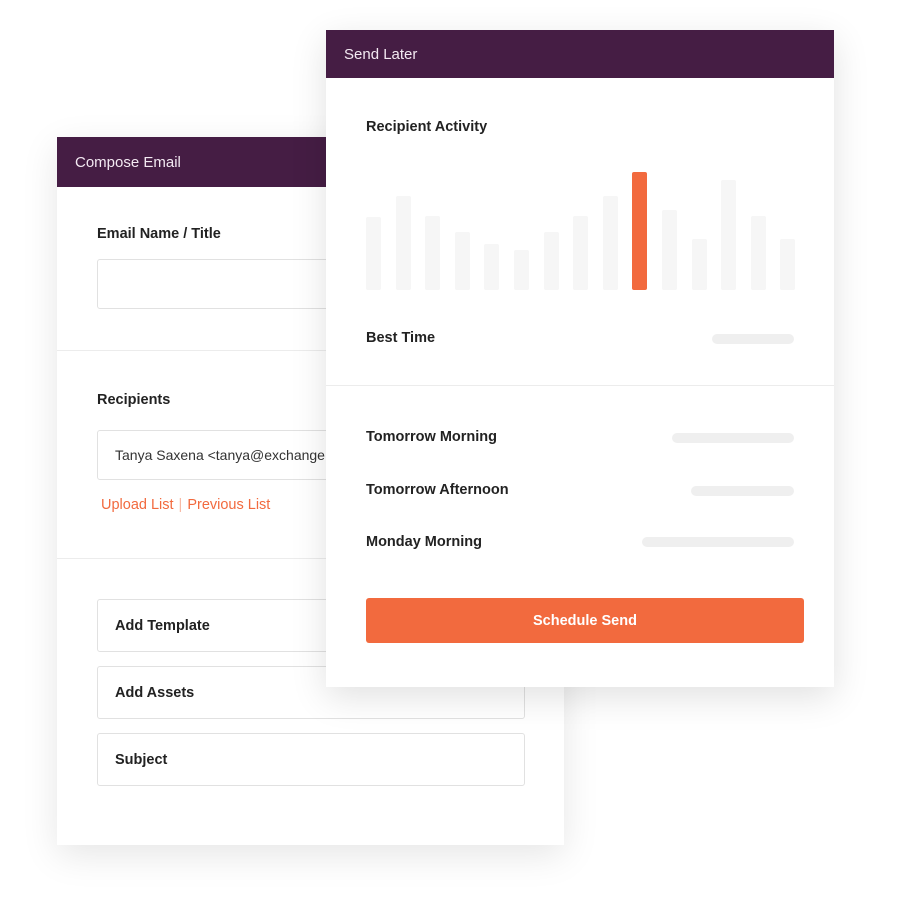  What do you see at coordinates (128, 162) in the screenshot?
I see `compose-email-title: Compose Email` at bounding box center [128, 162].